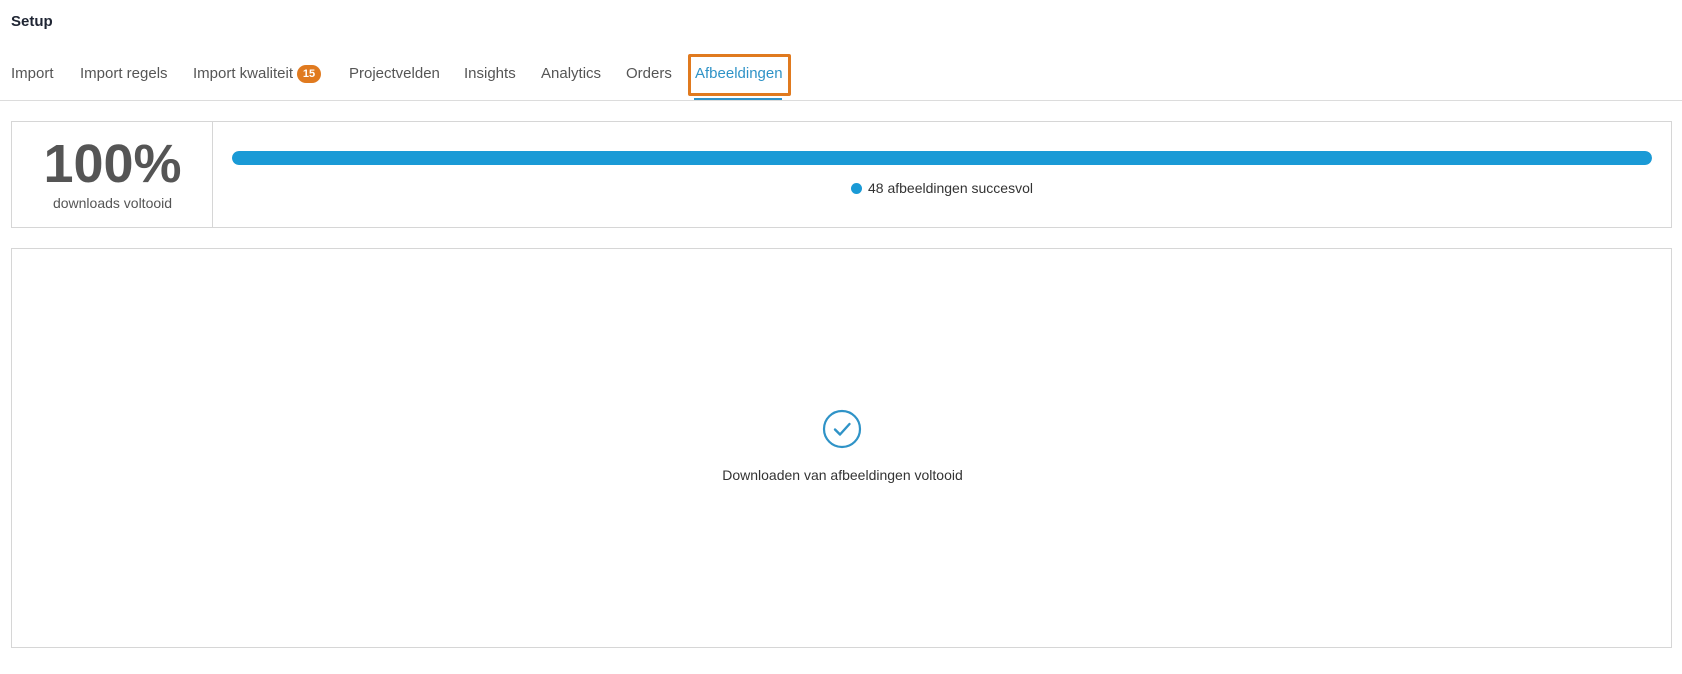  I want to click on tab-import-kwaliteit: Import kwaliteit 15, so click(257, 78).